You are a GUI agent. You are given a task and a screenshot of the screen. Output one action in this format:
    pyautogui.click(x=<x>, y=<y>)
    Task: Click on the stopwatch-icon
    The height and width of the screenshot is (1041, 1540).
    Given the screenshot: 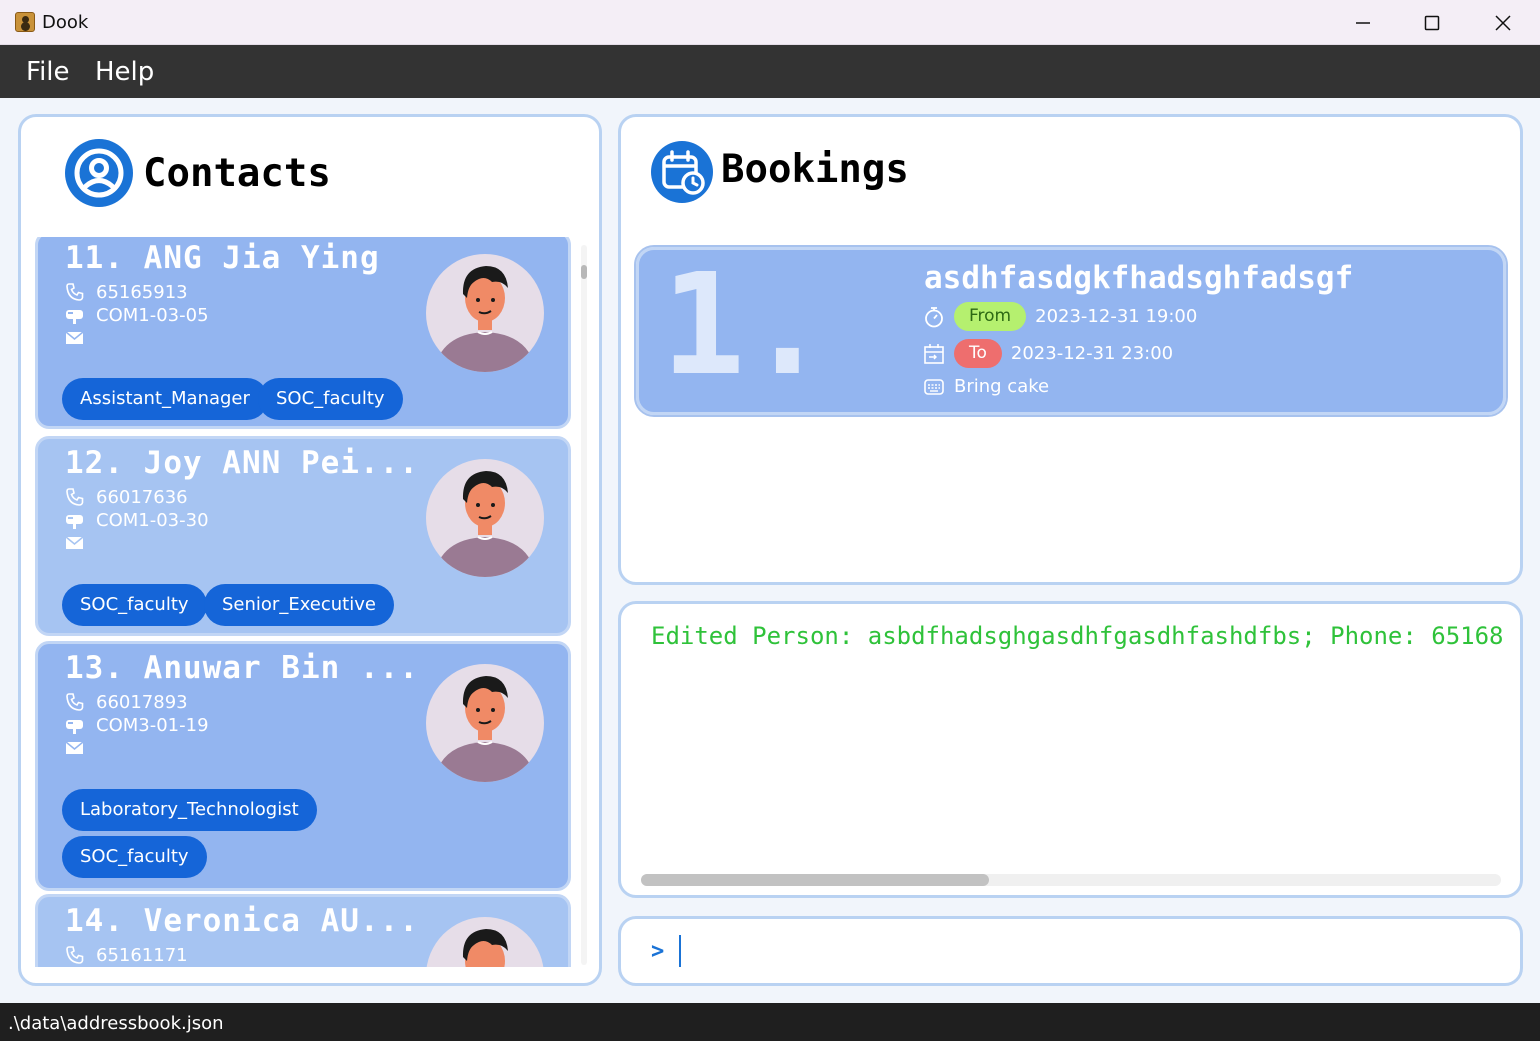 What is the action you would take?
    pyautogui.click(x=934, y=316)
    